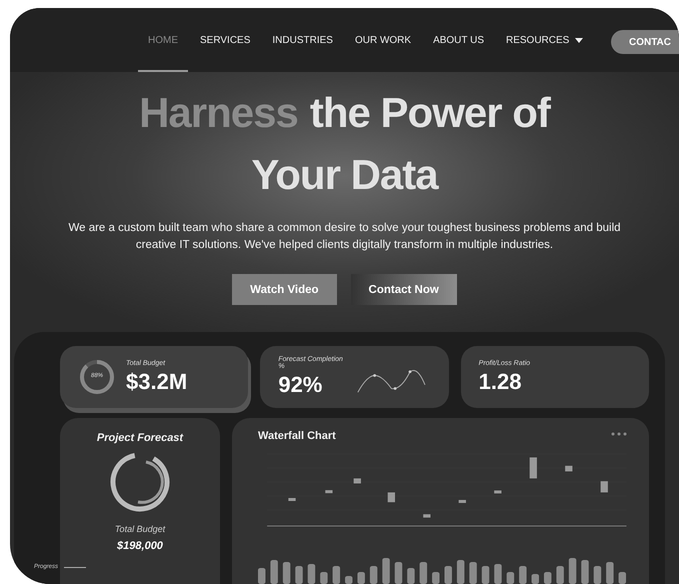 The image size is (679, 584). Describe the element at coordinates (302, 41) in the screenshot. I see `nav-link: INDUSTRIES` at that location.